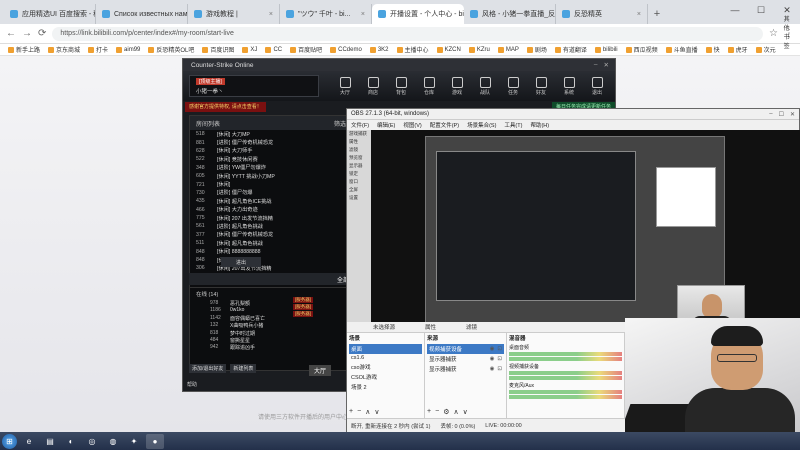 The width and height of the screenshot is (800, 450). I want to click on bookmark-item: 京东商城, so click(64, 49).